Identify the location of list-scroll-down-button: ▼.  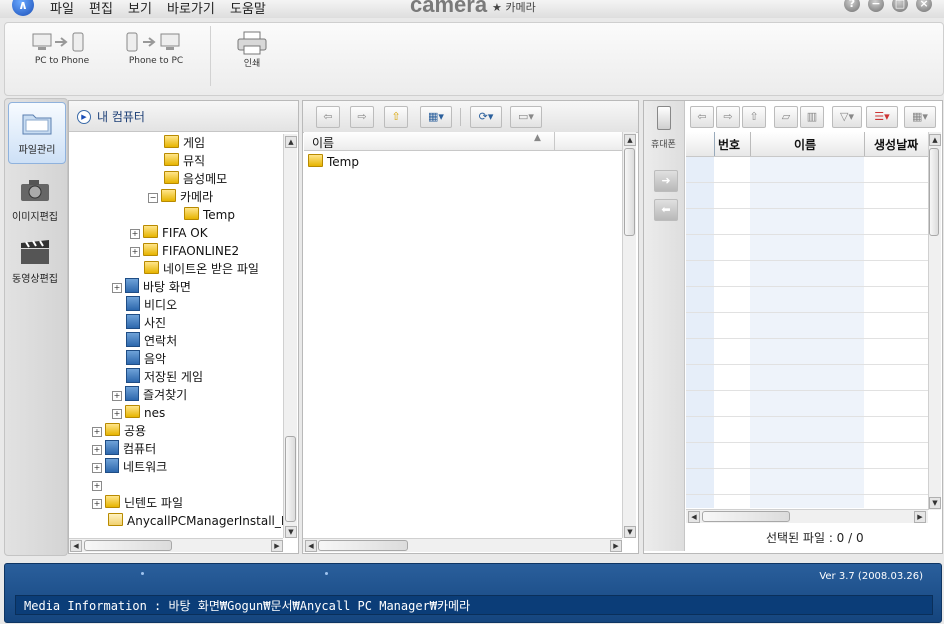
(630, 532).